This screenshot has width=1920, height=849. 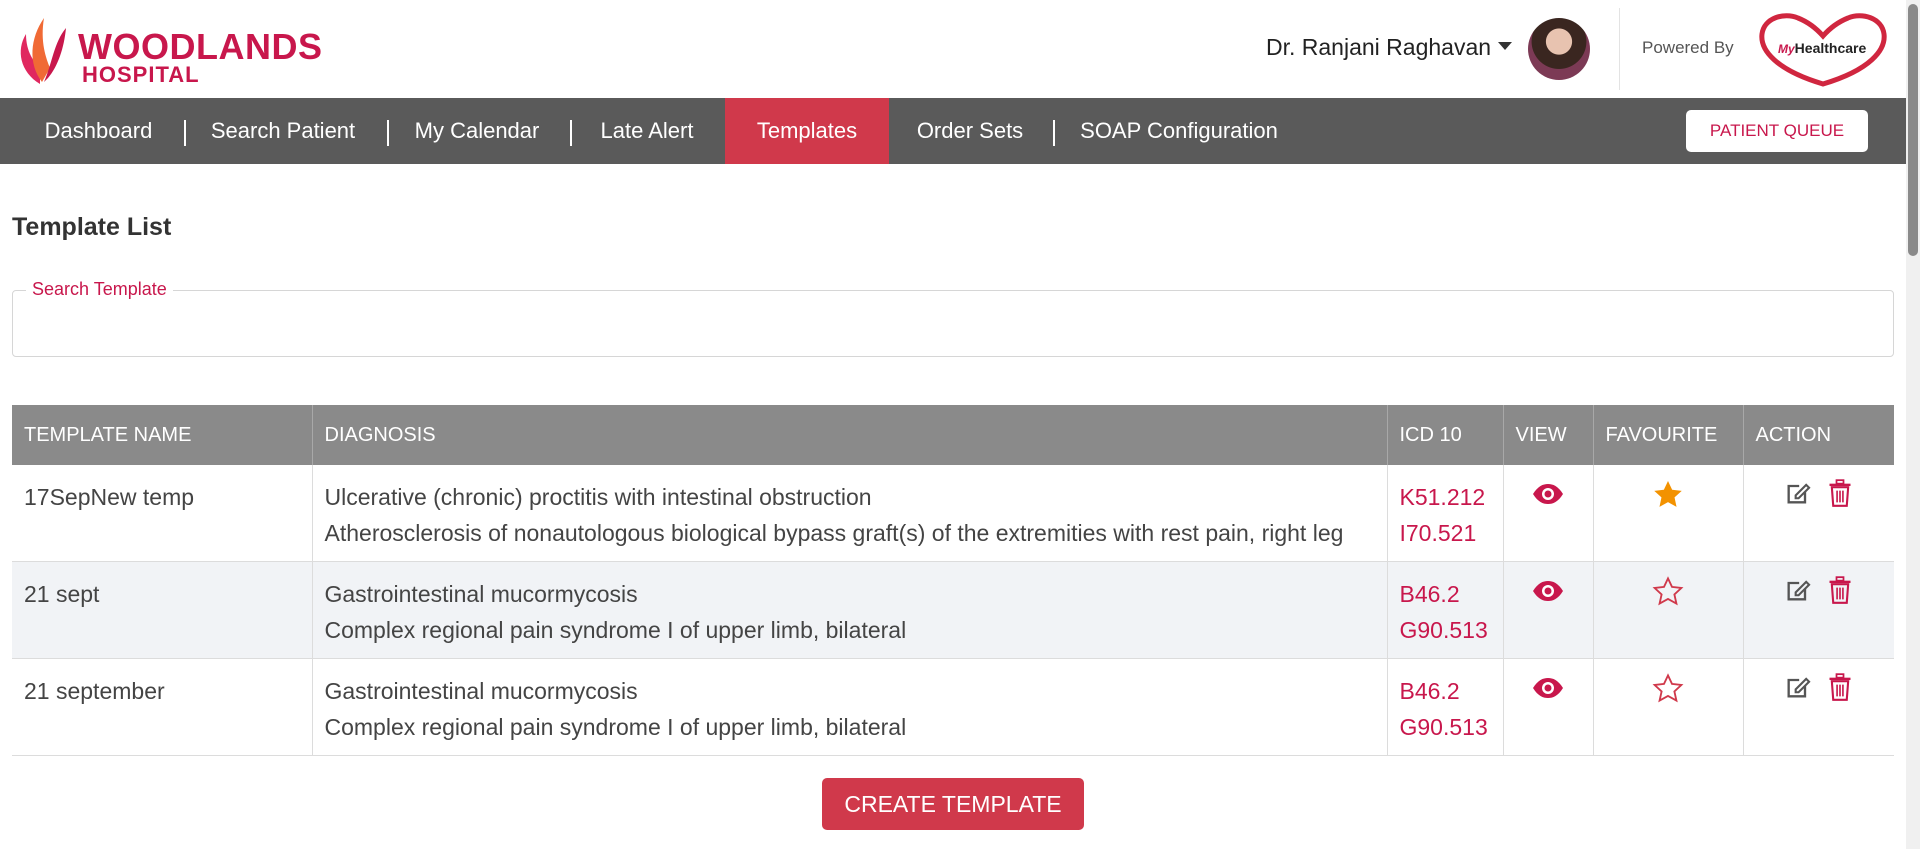 What do you see at coordinates (953, 804) in the screenshot?
I see `create-template-button: CREATE TEMPLATE` at bounding box center [953, 804].